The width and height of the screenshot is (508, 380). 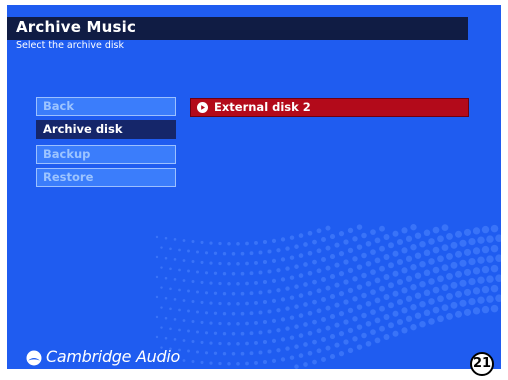 I want to click on brand-name: Cambridge Audio, so click(x=113, y=356).